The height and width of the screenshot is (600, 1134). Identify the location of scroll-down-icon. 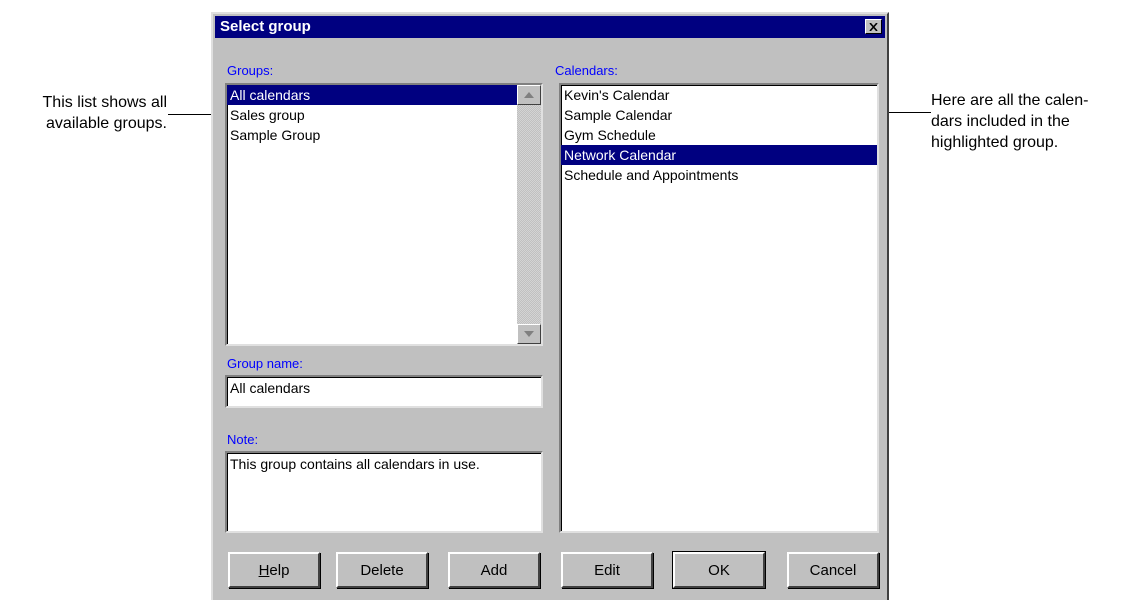
(529, 334).